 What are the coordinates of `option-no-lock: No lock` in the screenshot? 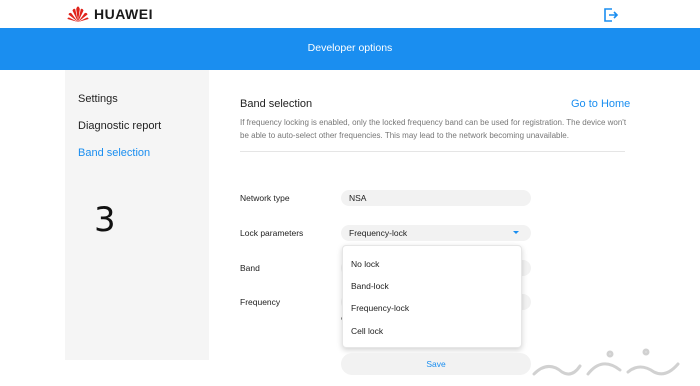 It's located at (365, 264).